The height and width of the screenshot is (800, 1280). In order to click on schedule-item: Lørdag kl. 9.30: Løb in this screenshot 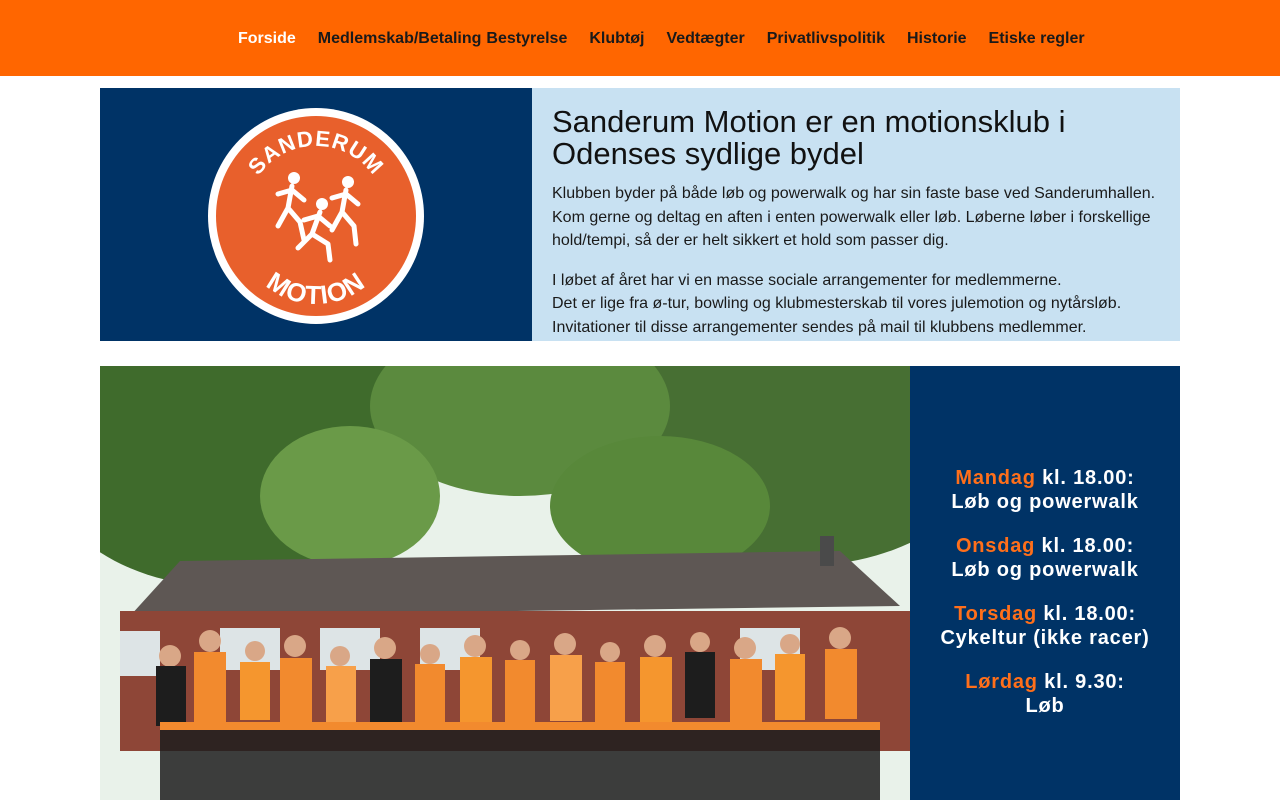, I will do `click(1045, 694)`.